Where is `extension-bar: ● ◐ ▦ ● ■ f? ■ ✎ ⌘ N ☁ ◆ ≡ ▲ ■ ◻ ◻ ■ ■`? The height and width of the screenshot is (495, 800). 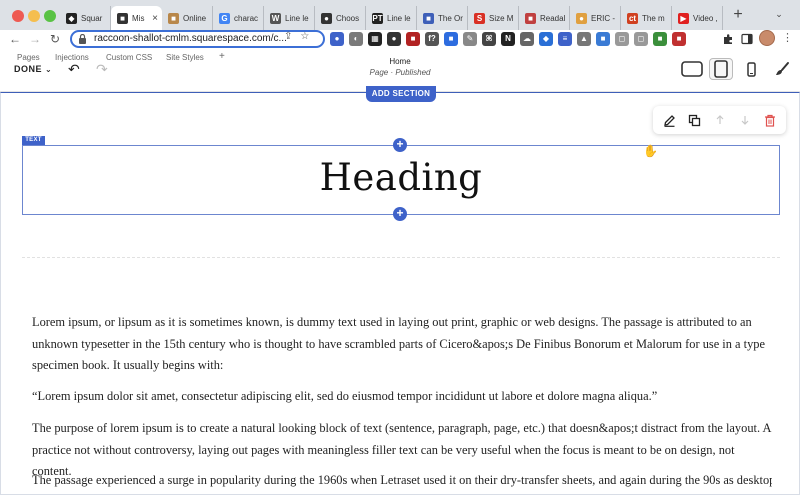 extension-bar: ● ◐ ▦ ● ■ f? ■ ✎ ⌘ N ☁ ◆ ≡ ▲ ■ ◻ ◻ ■ ■ is located at coordinates (508, 39).